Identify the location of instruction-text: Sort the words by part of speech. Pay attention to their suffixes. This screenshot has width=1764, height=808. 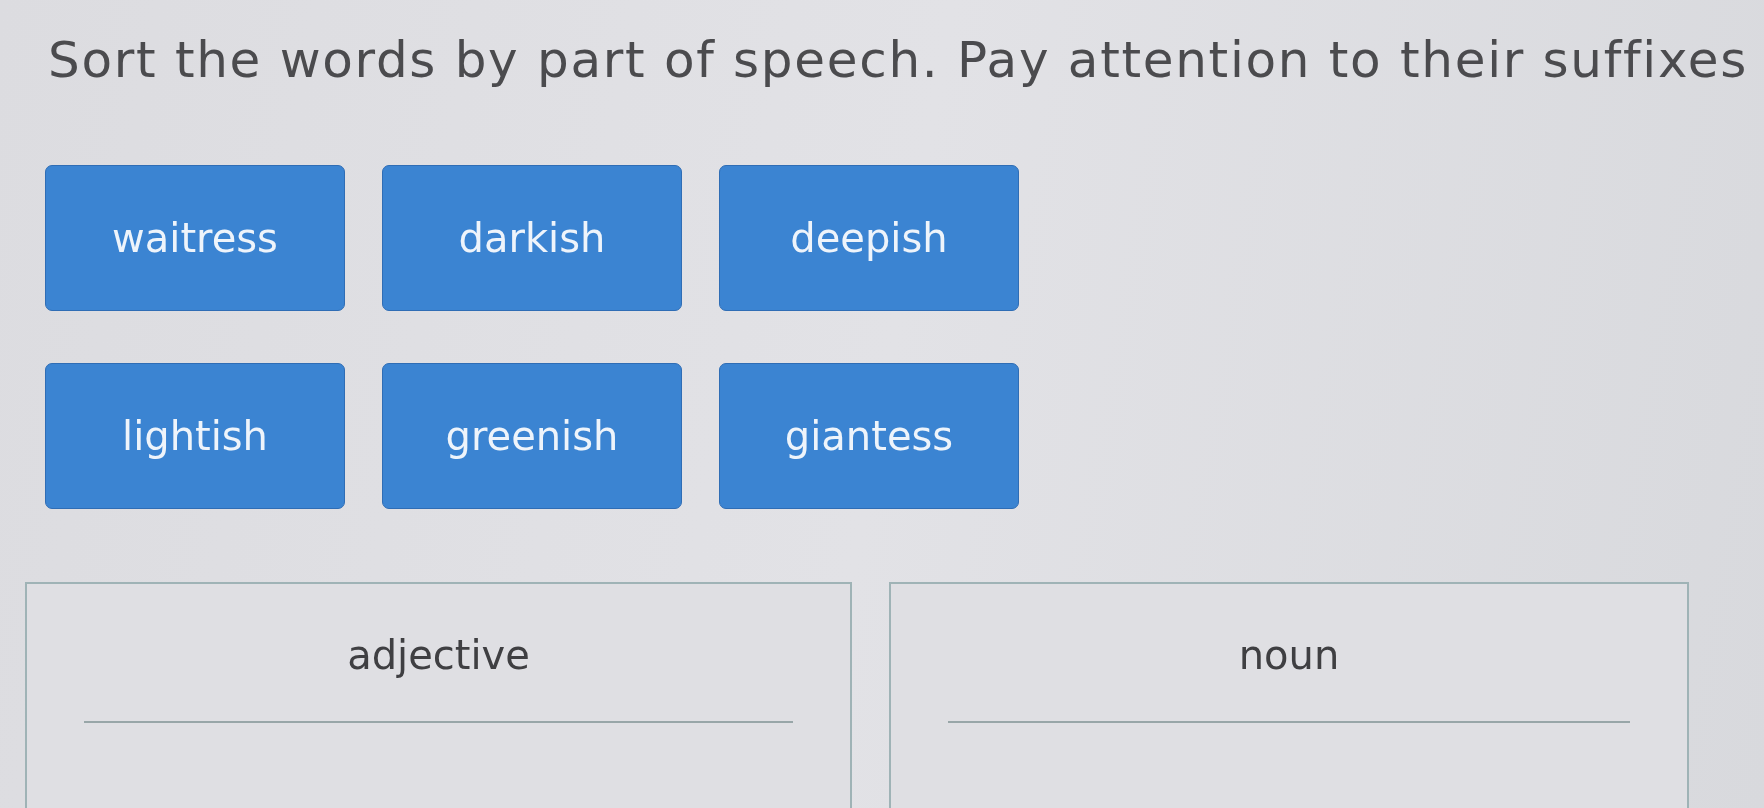
(898, 60).